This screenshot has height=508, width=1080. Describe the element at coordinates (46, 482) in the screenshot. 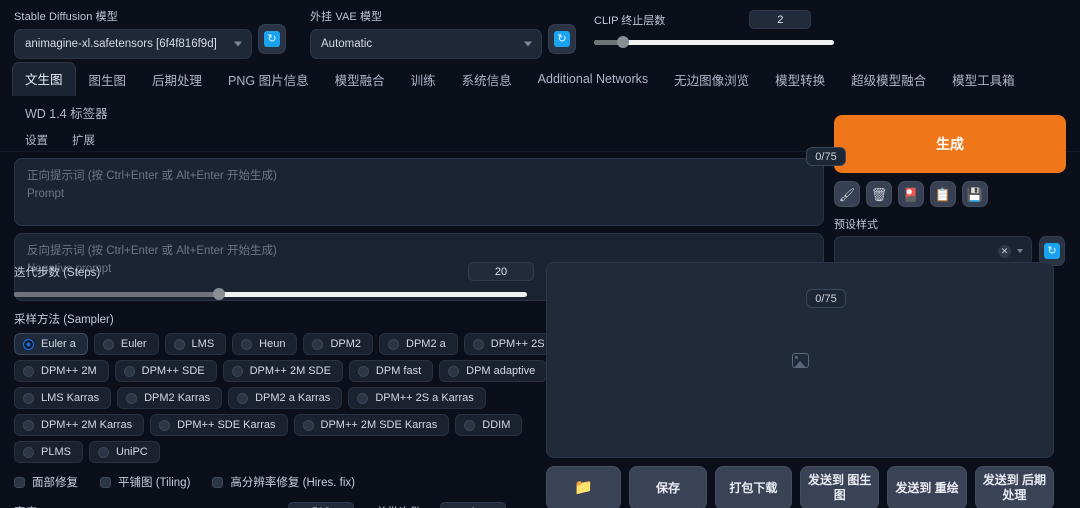

I see `checkbox-面部修复: 面部修复` at that location.